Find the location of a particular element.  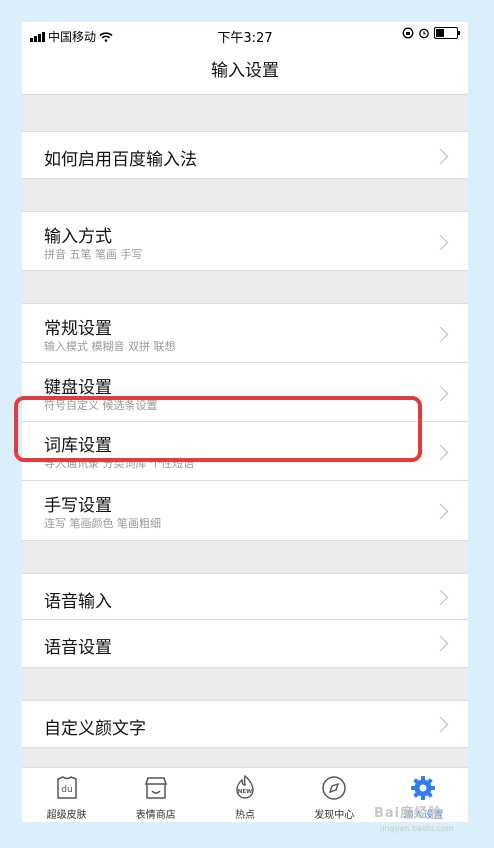

row-label: 如何启用百度输入法 is located at coordinates (120, 160).